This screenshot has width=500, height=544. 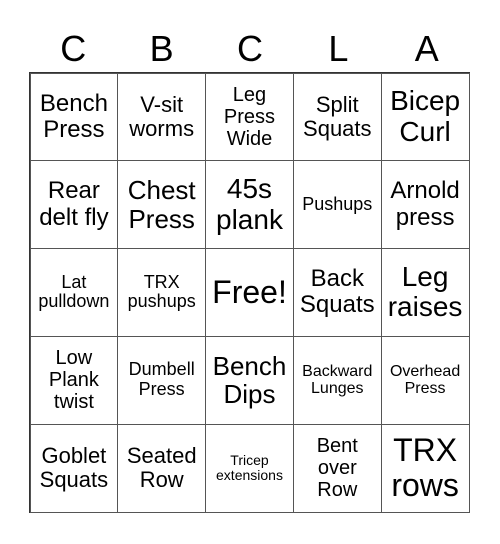 What do you see at coordinates (74, 380) in the screenshot?
I see `bingo-cell: Low Plank twist` at bounding box center [74, 380].